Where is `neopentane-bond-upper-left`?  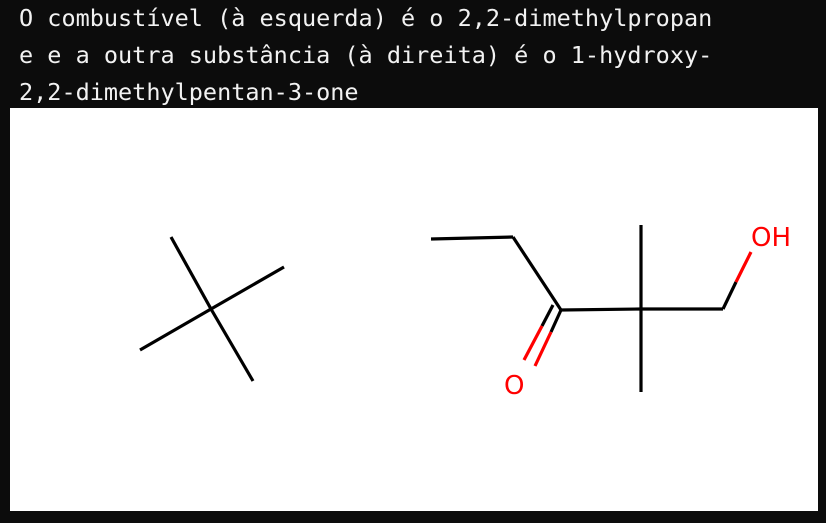 neopentane-bond-upper-left is located at coordinates (191, 273).